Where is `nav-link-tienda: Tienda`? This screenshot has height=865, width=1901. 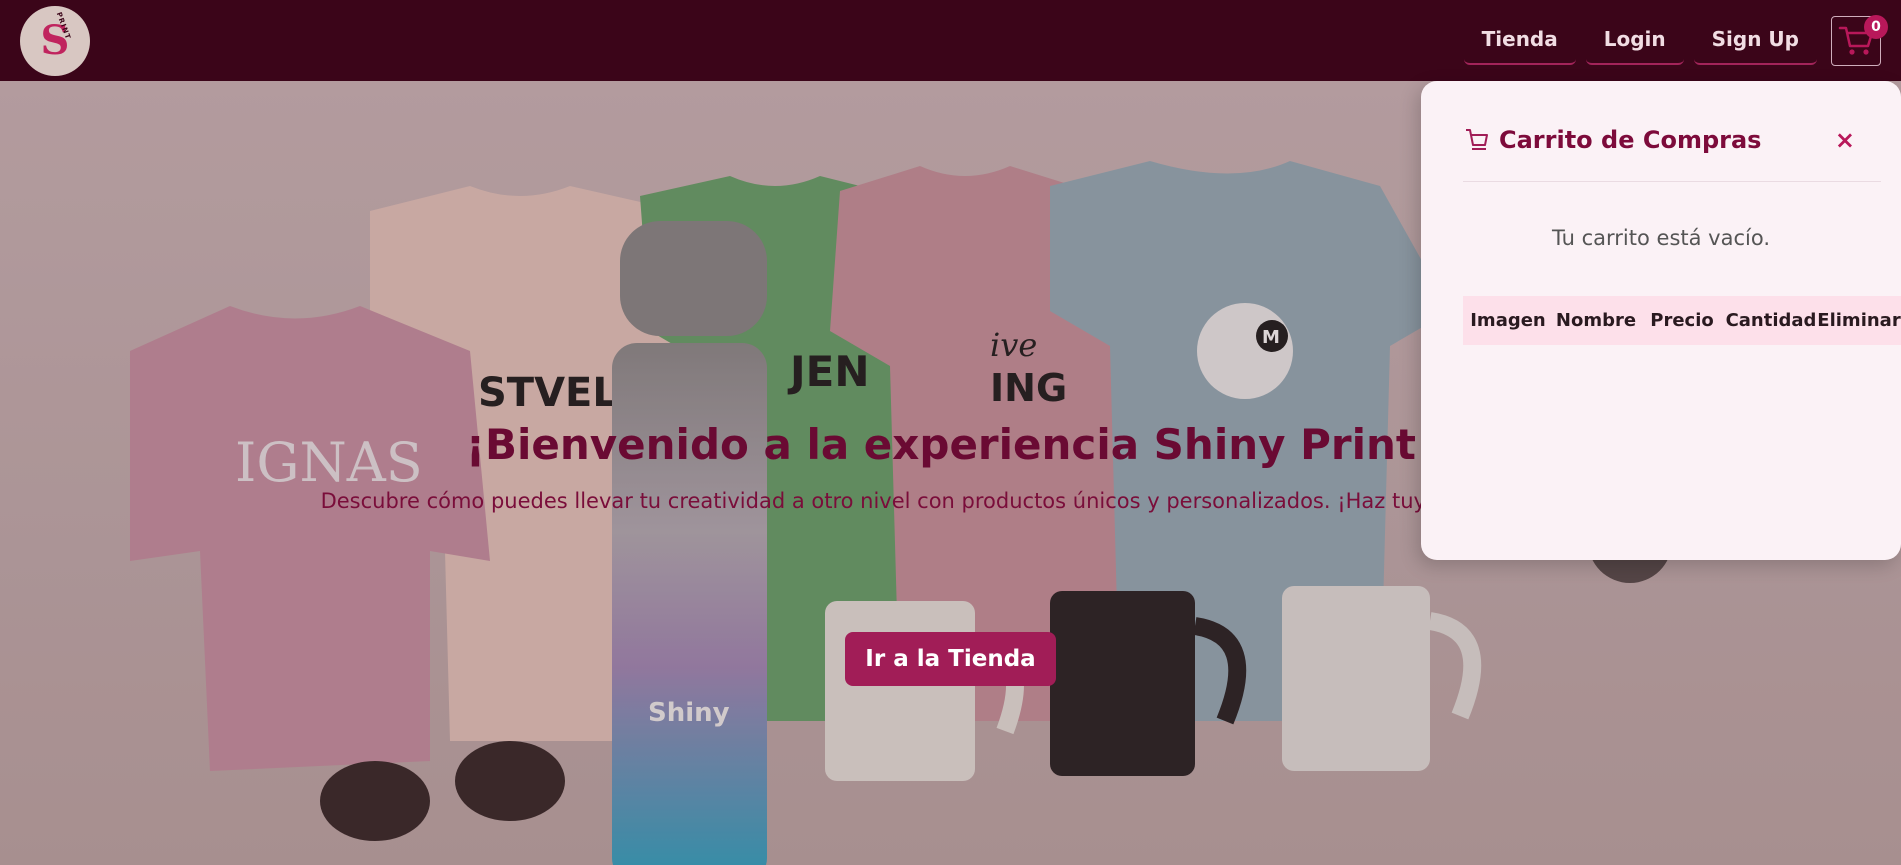 nav-link-tienda: Tienda is located at coordinates (1519, 41).